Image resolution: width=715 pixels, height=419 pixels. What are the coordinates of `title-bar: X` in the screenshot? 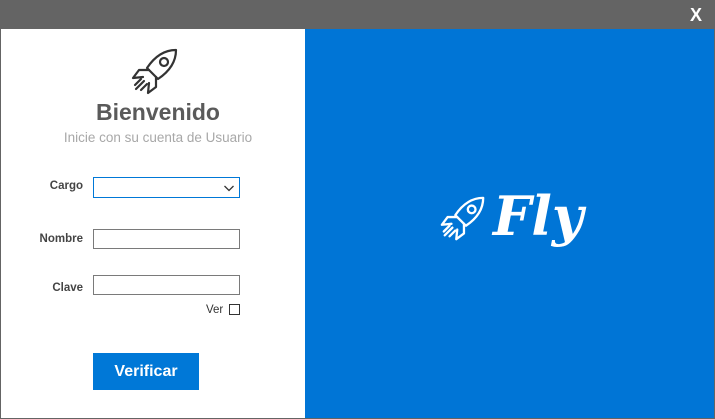 It's located at (357, 15).